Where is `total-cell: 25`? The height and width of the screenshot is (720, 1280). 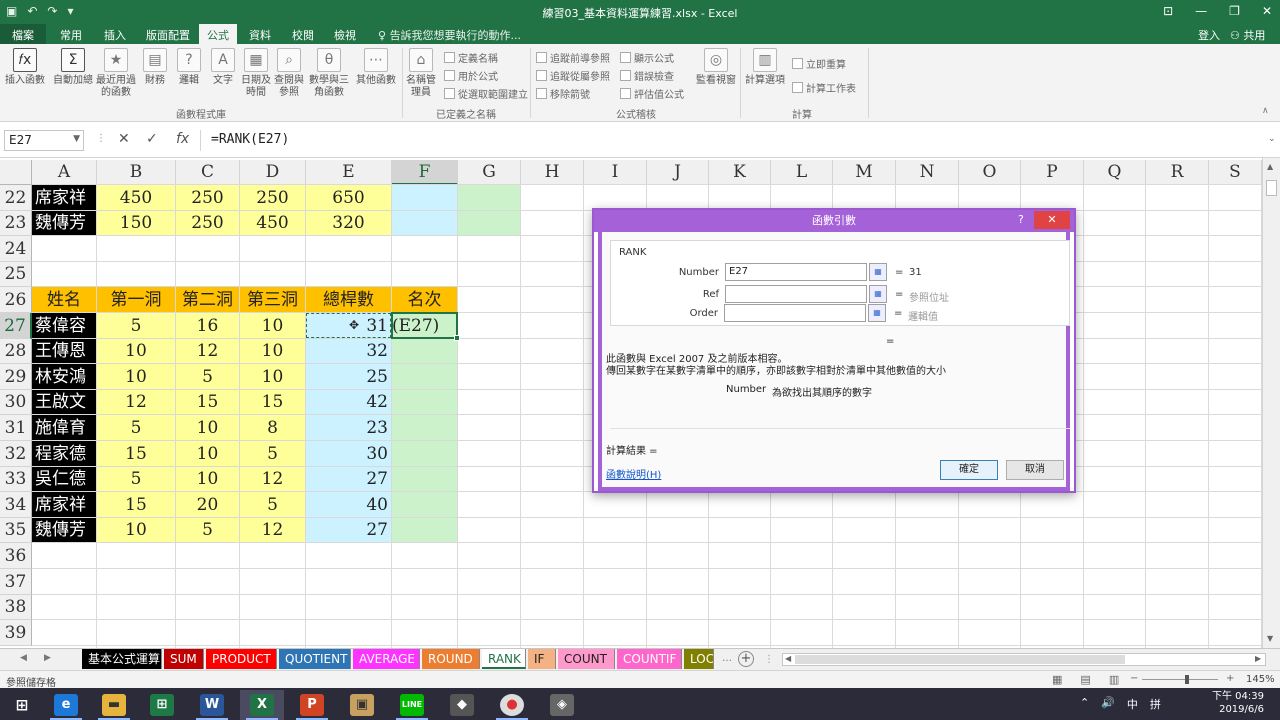
total-cell: 25 is located at coordinates (349, 377).